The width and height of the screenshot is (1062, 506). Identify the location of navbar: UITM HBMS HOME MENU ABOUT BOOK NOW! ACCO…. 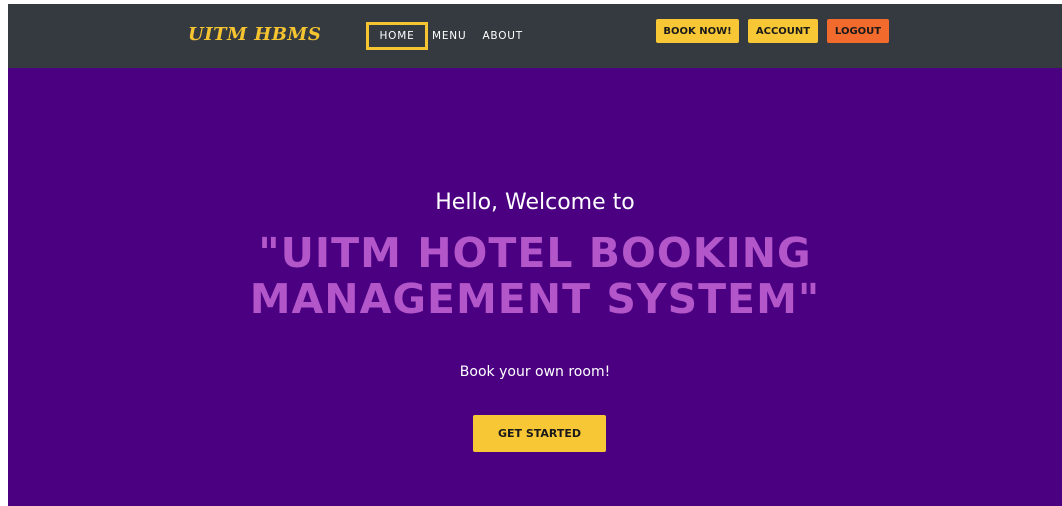
(535, 36).